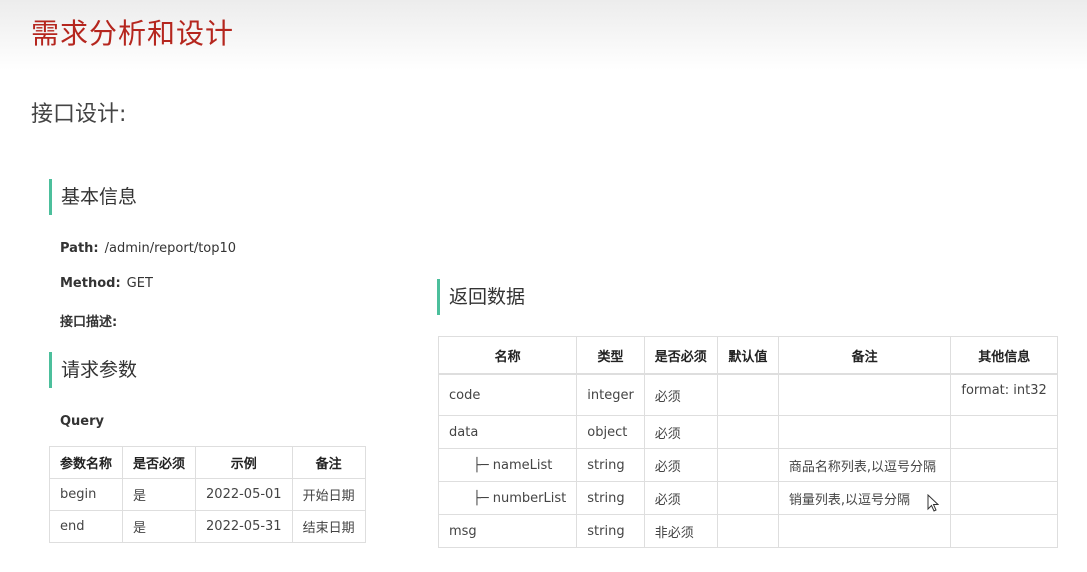  I want to click on method-row: Method: GET, so click(106, 283).